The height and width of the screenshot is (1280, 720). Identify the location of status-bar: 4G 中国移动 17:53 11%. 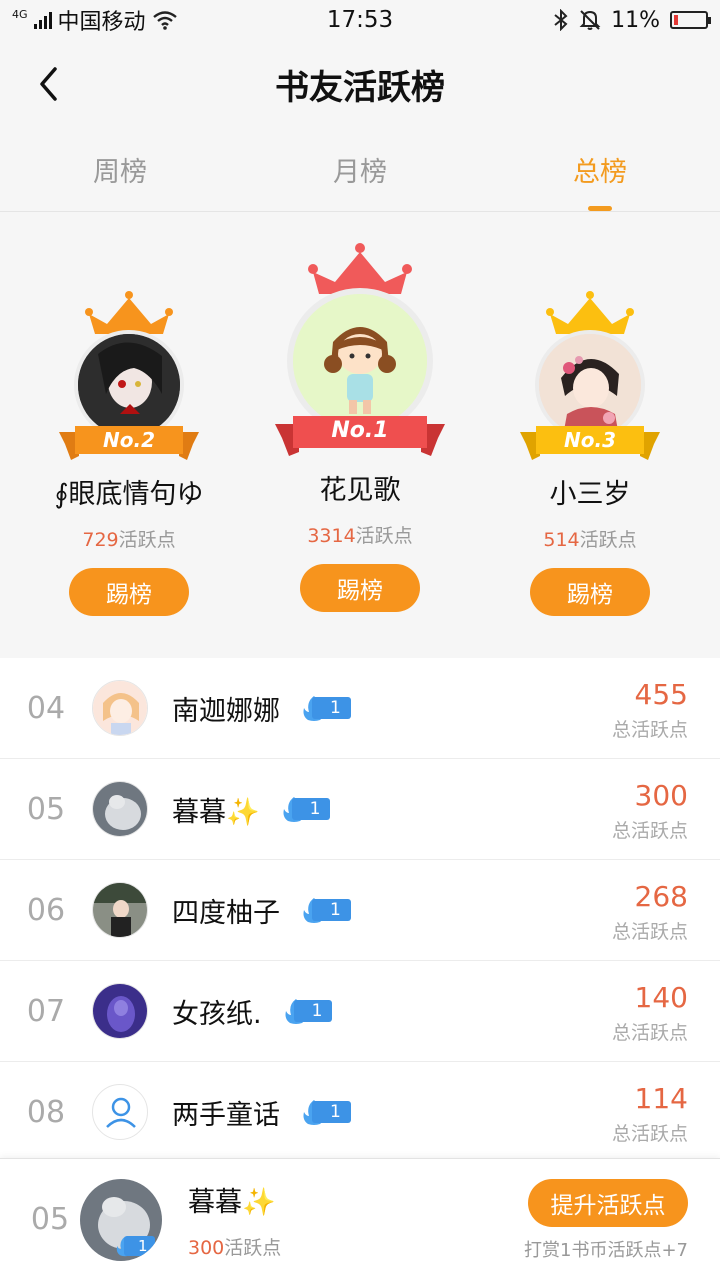
(360, 20).